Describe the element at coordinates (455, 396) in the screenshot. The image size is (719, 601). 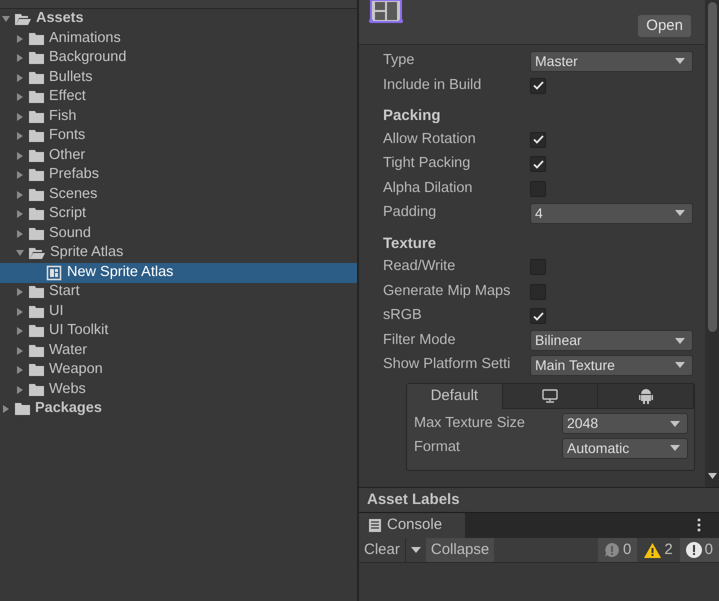
I see `platform-tab: Default` at that location.